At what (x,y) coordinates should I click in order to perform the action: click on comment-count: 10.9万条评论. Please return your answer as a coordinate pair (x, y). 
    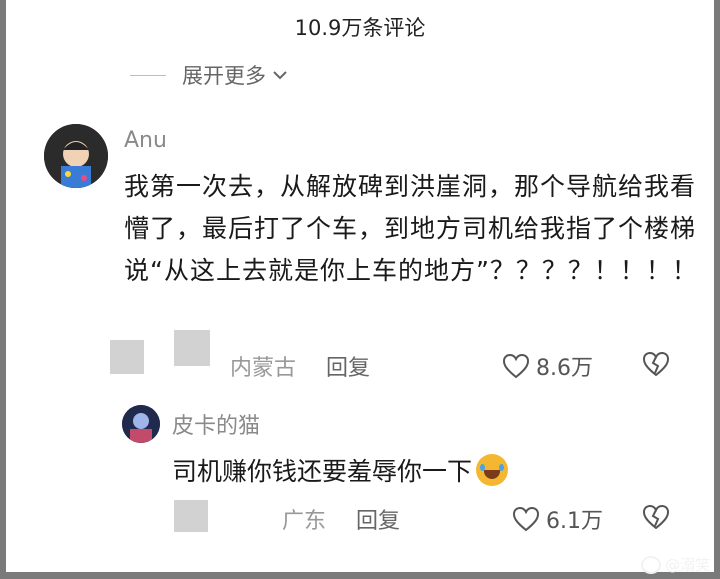
    Looking at the image, I should click on (360, 28).